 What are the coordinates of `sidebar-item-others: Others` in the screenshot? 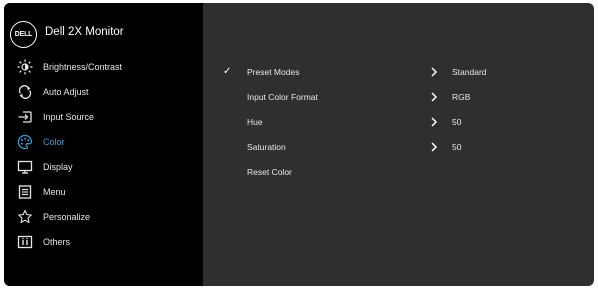 It's located at (103, 242).